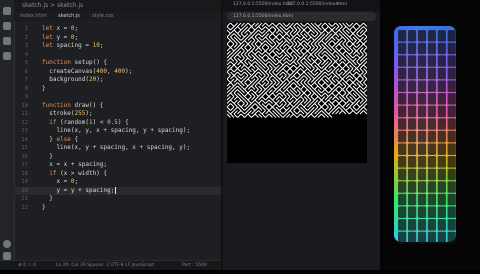 The width and height of the screenshot is (480, 274). I want to click on live-server-port: Port : 5500, so click(194, 265).